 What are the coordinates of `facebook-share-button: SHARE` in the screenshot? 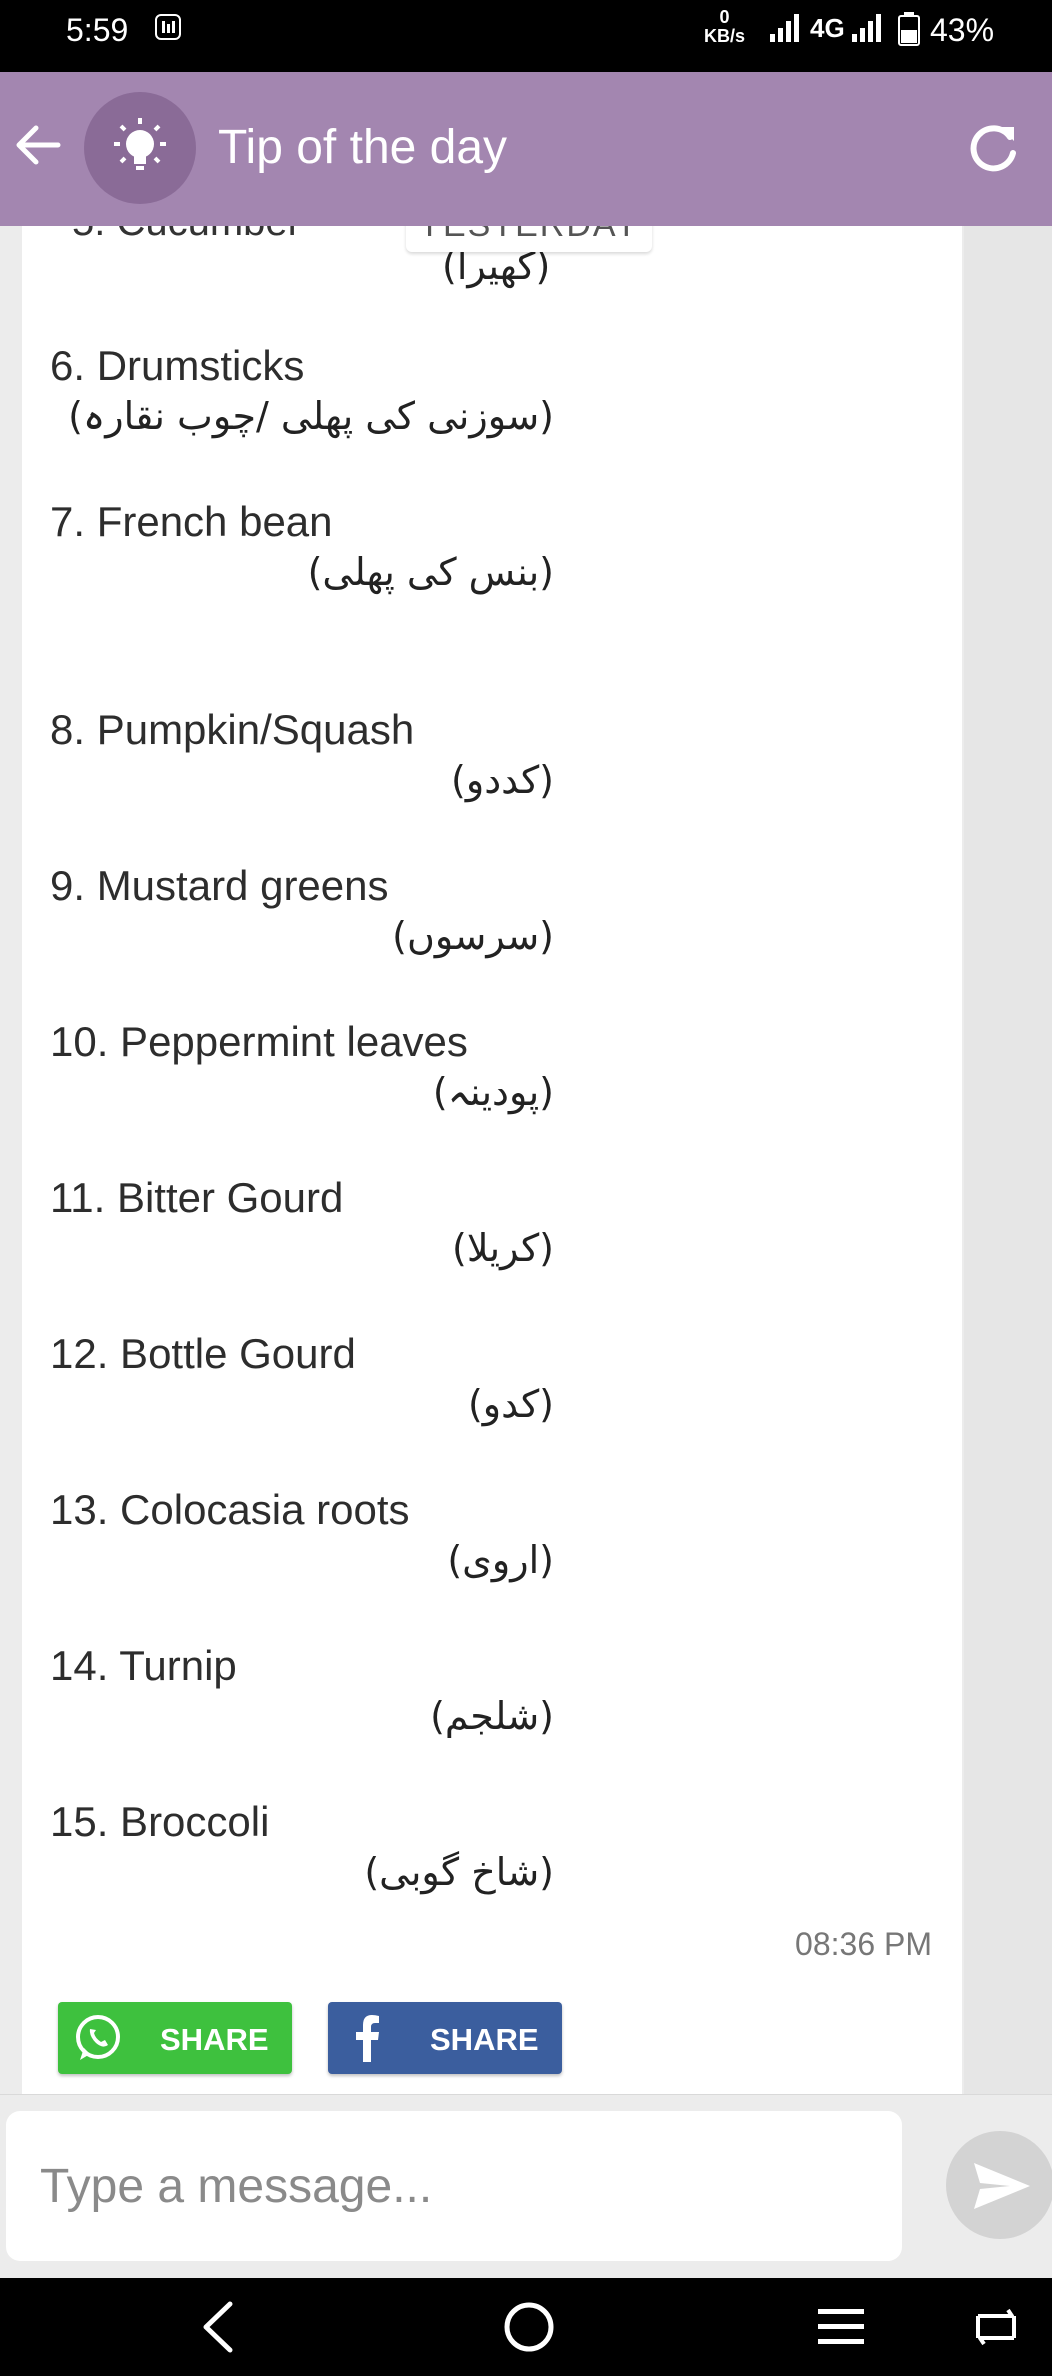 It's located at (445, 2038).